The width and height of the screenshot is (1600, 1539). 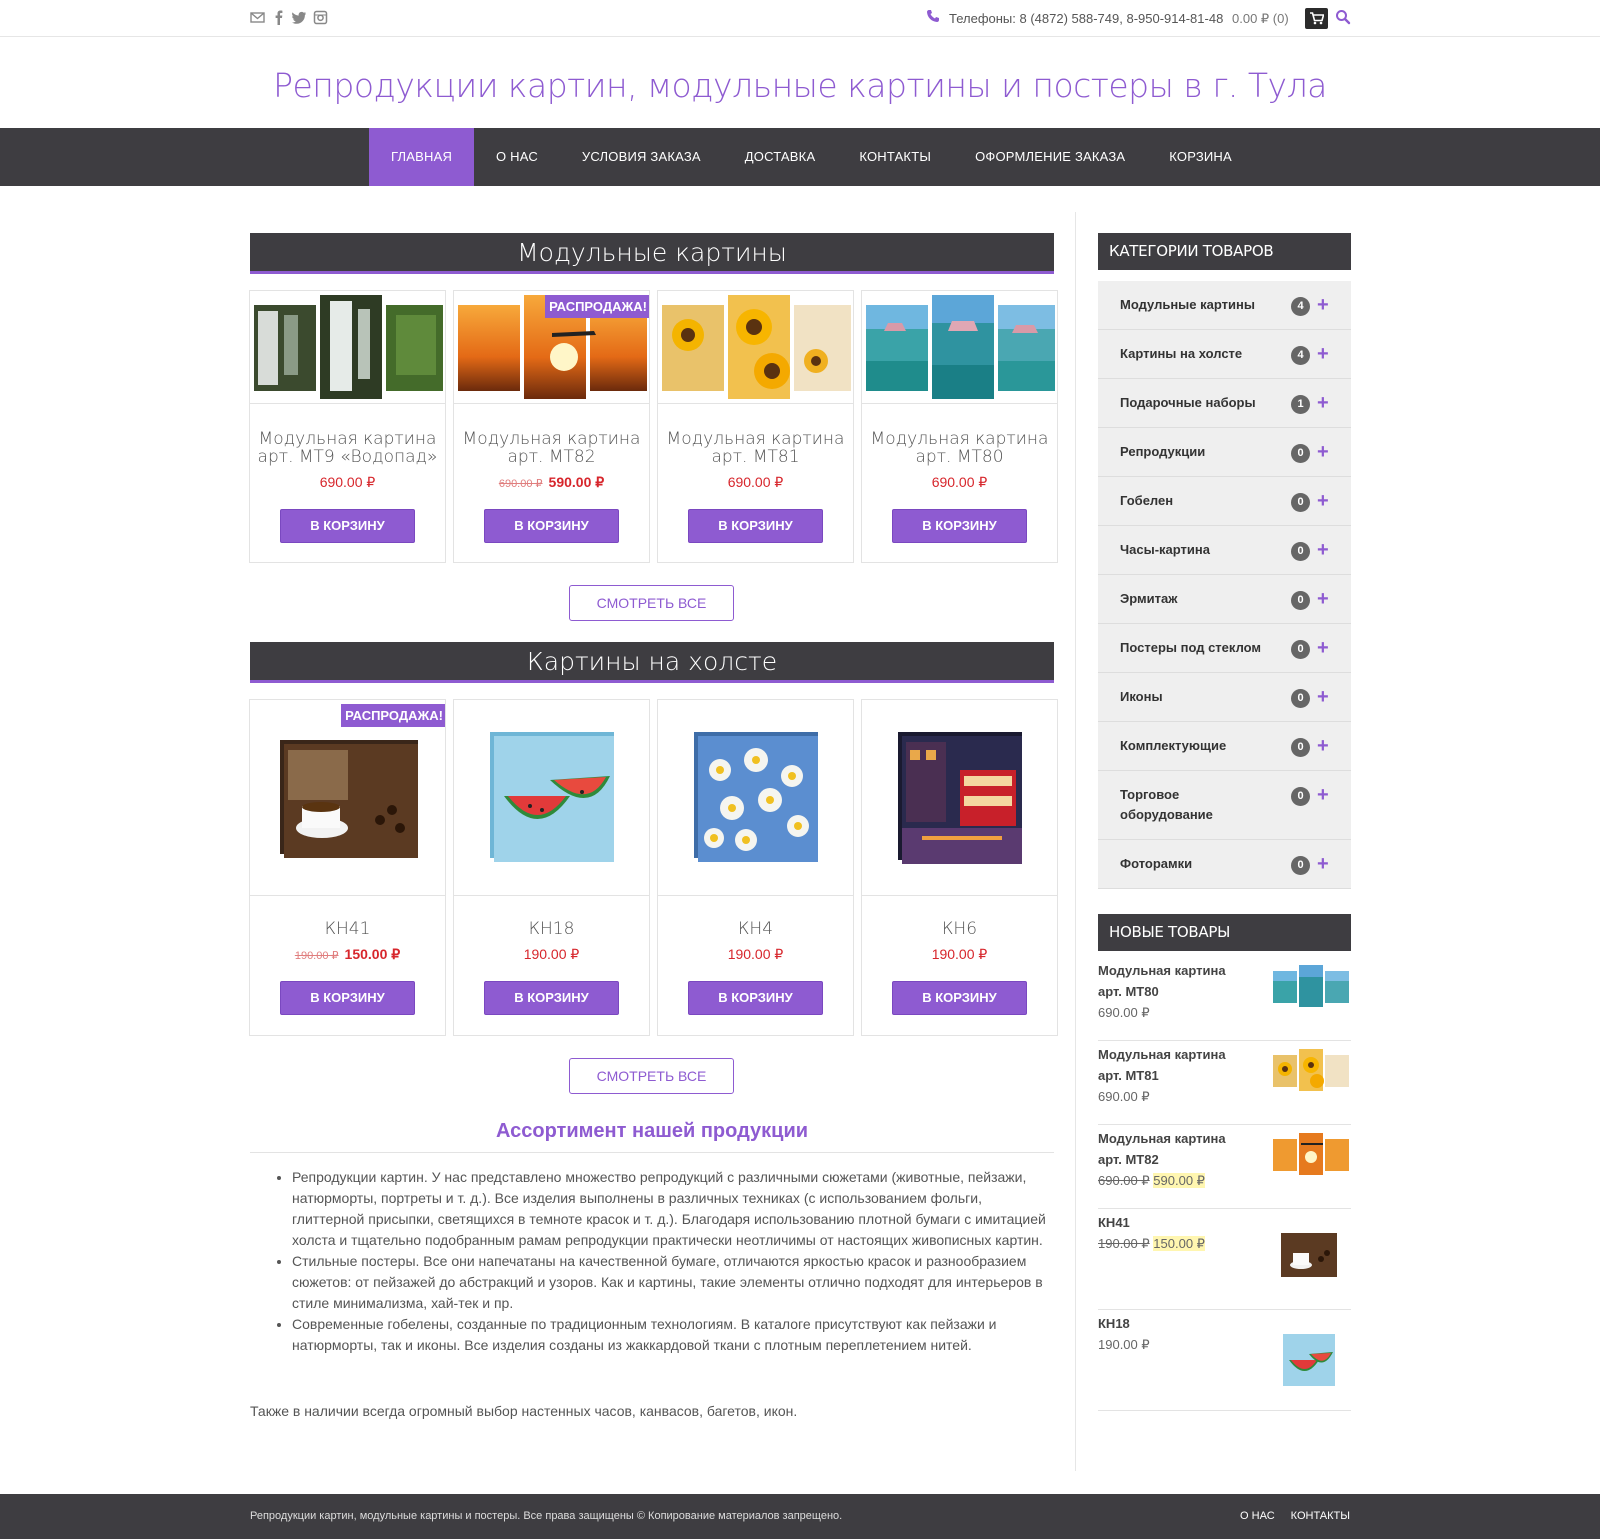 I want to click on category-item: Модульные картины 4 +, so click(x=1224, y=305).